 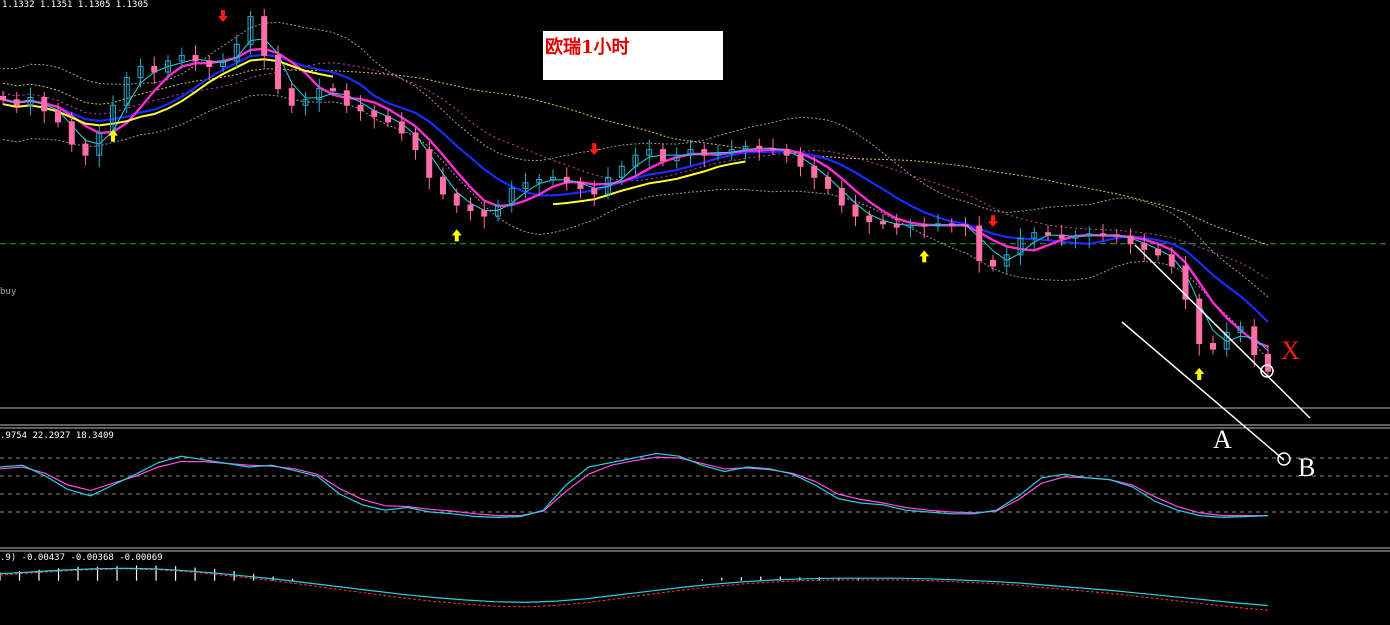 What do you see at coordinates (1222, 331) in the screenshot?
I see `trend-channel-upper-line` at bounding box center [1222, 331].